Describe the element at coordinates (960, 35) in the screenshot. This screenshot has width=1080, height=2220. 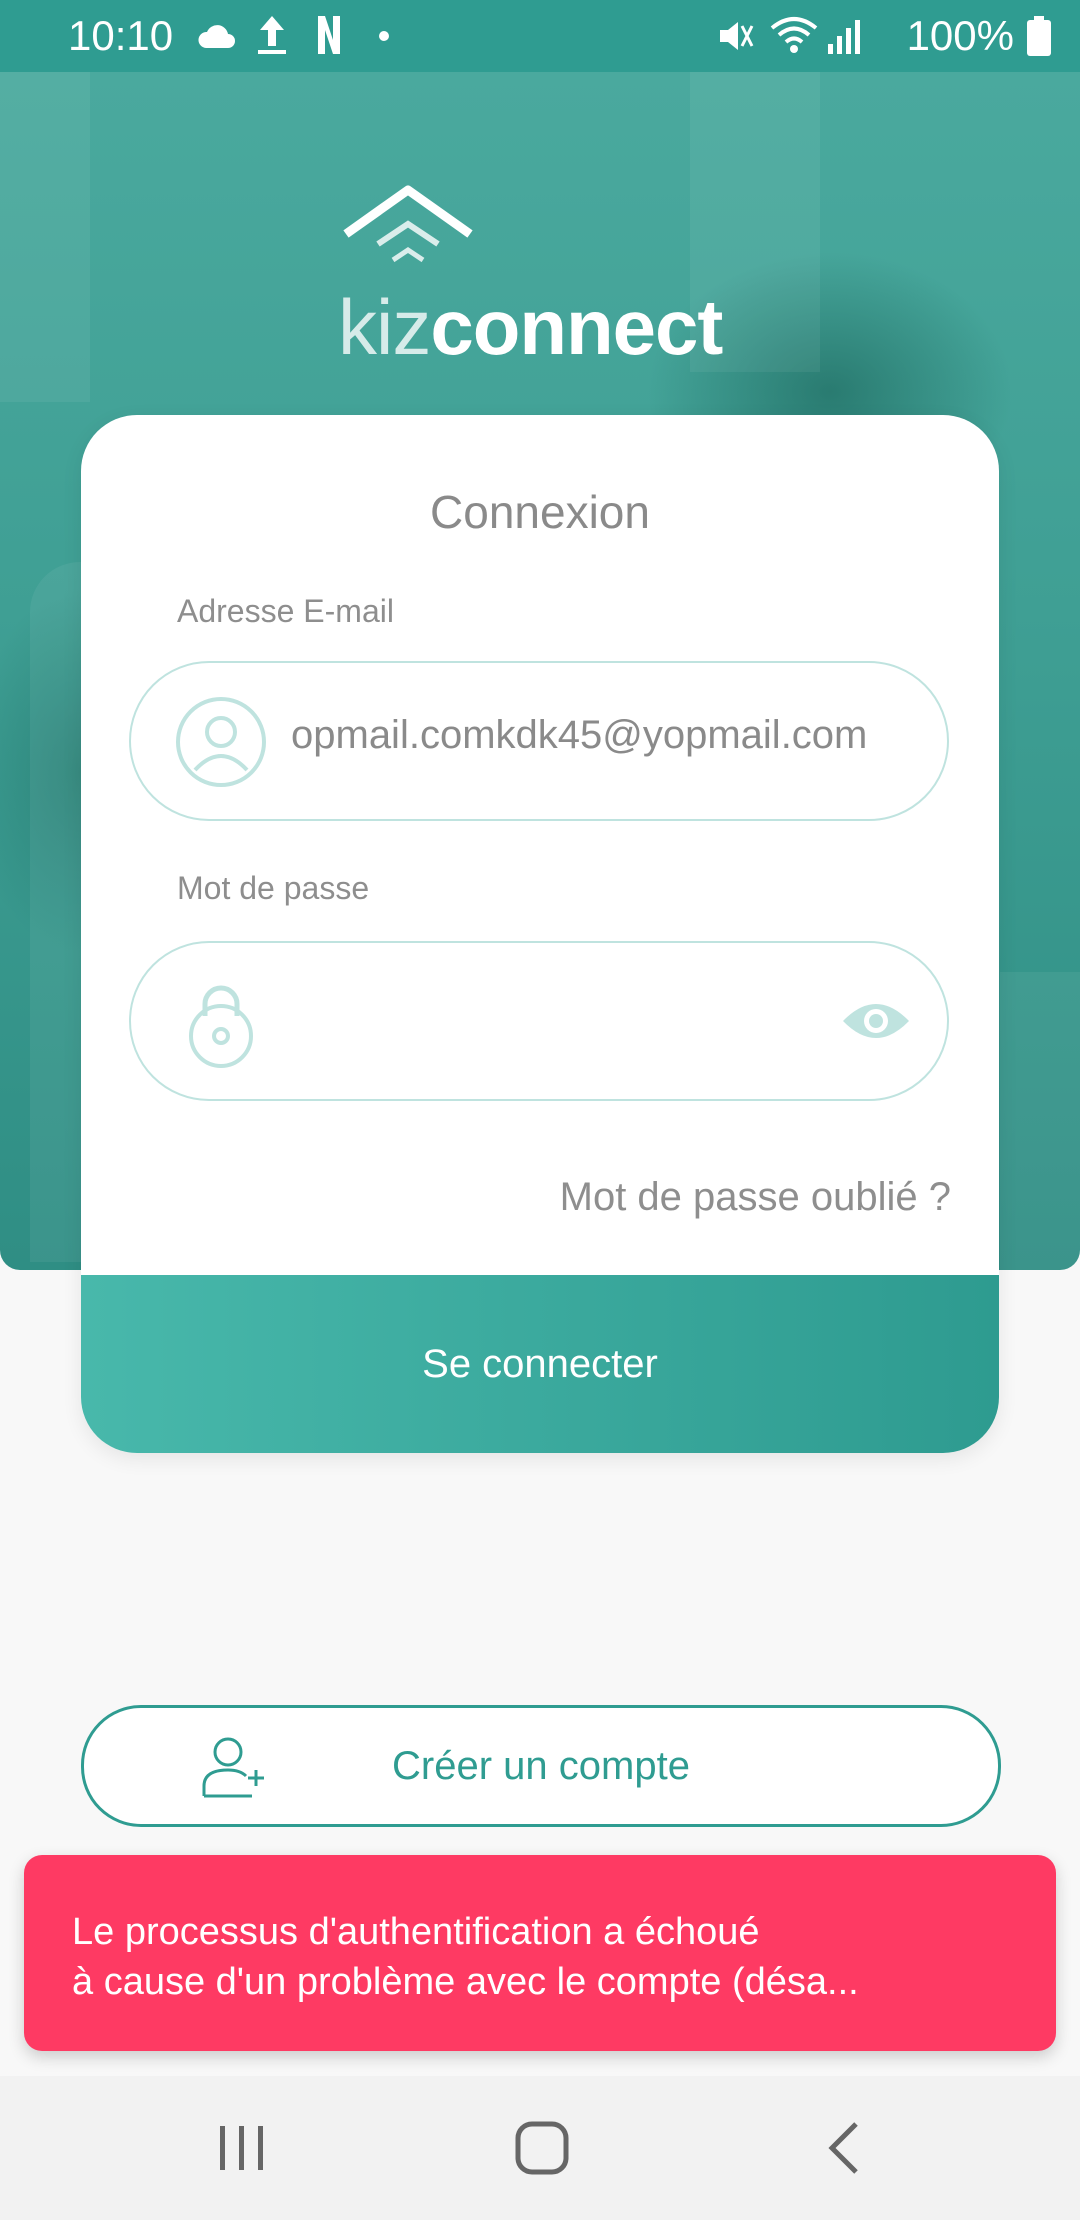
I see `battery-percent: 100%` at that location.